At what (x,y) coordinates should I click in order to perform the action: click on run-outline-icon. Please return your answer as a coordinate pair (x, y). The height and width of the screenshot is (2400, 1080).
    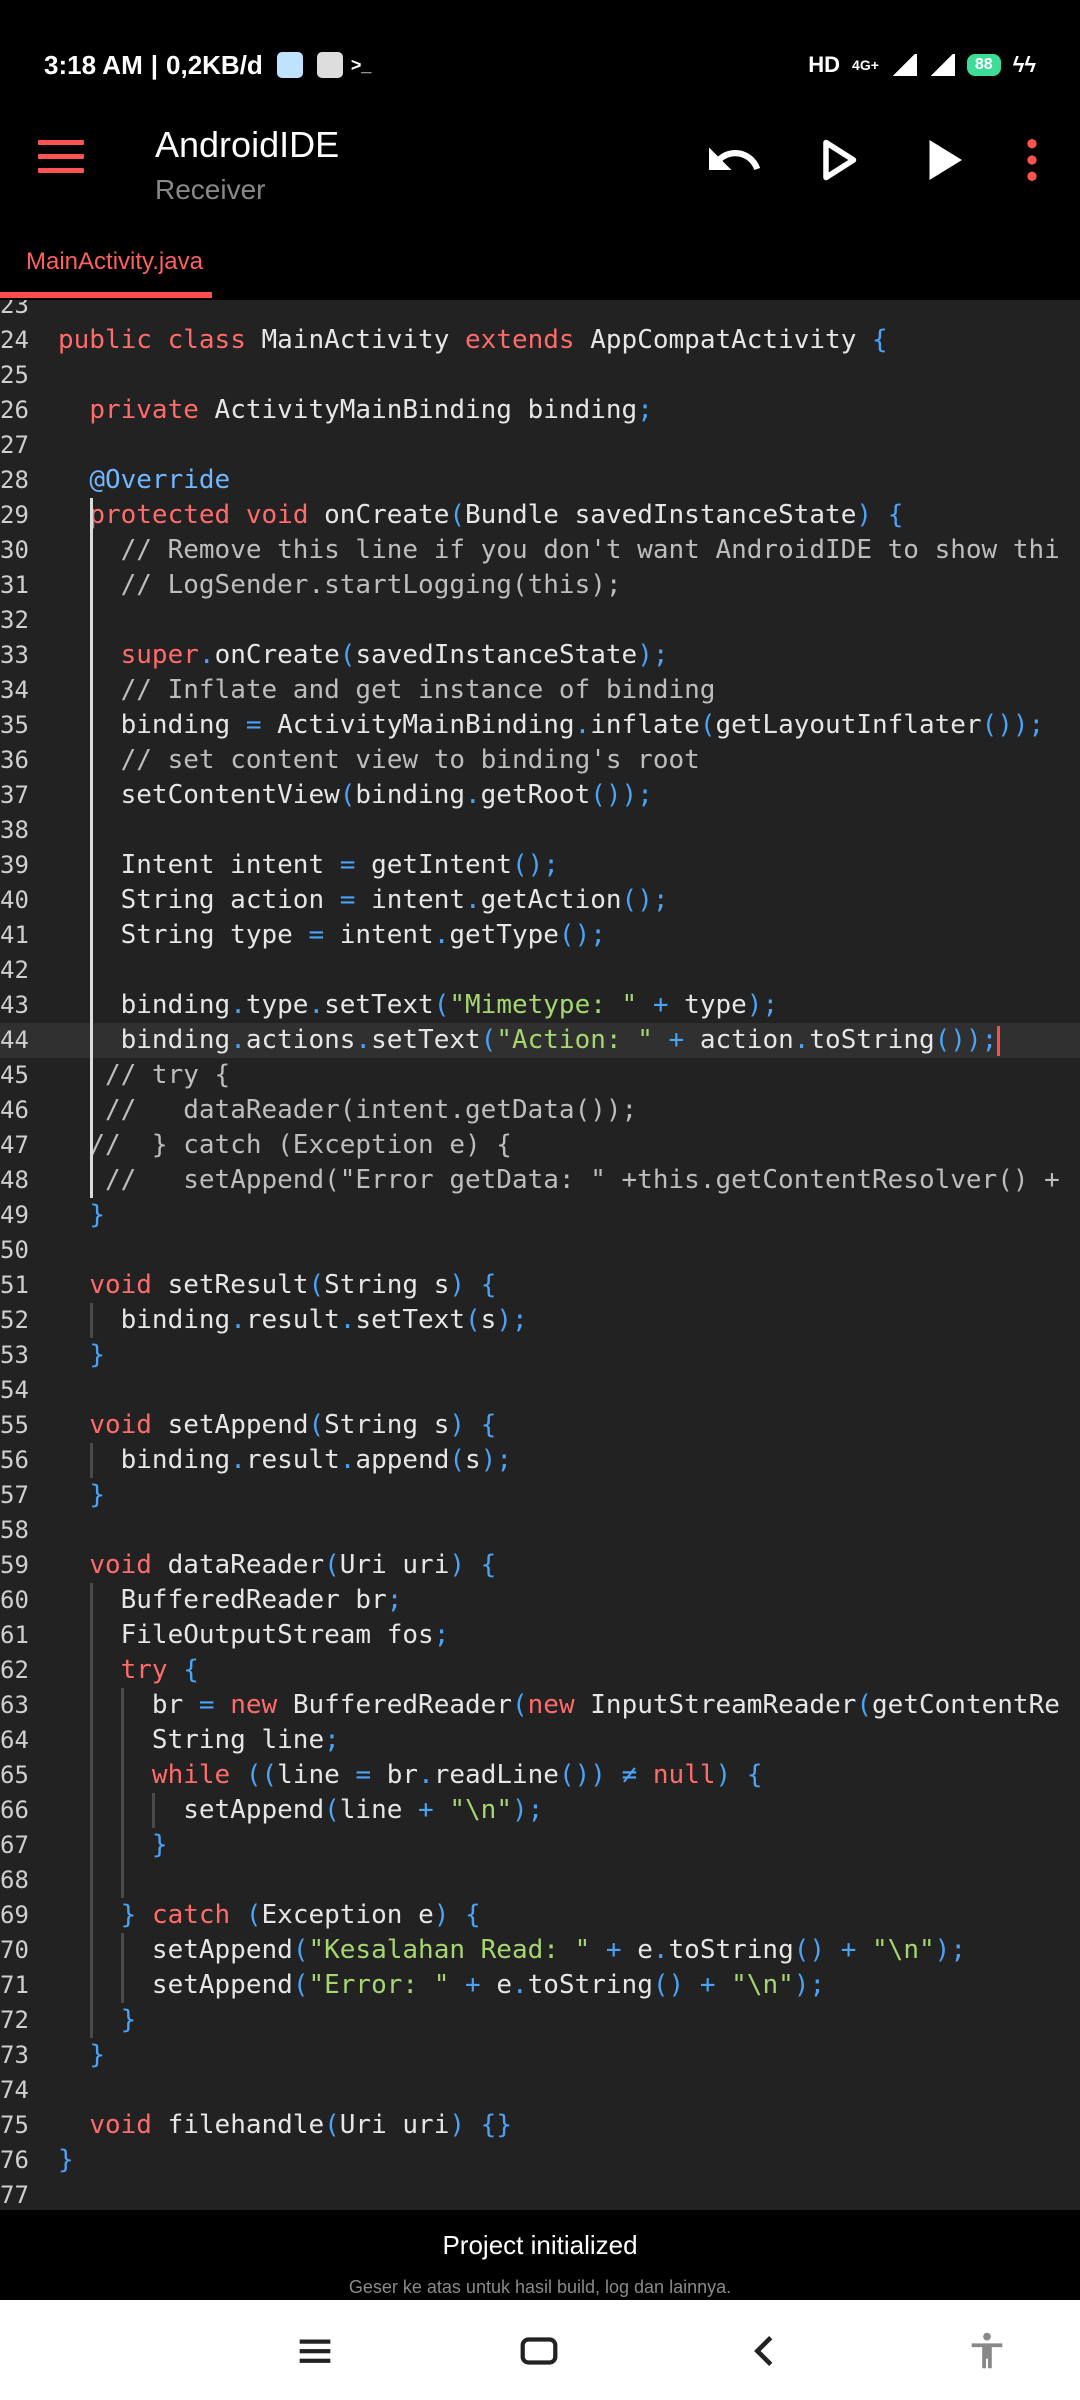
    Looking at the image, I should click on (836, 160).